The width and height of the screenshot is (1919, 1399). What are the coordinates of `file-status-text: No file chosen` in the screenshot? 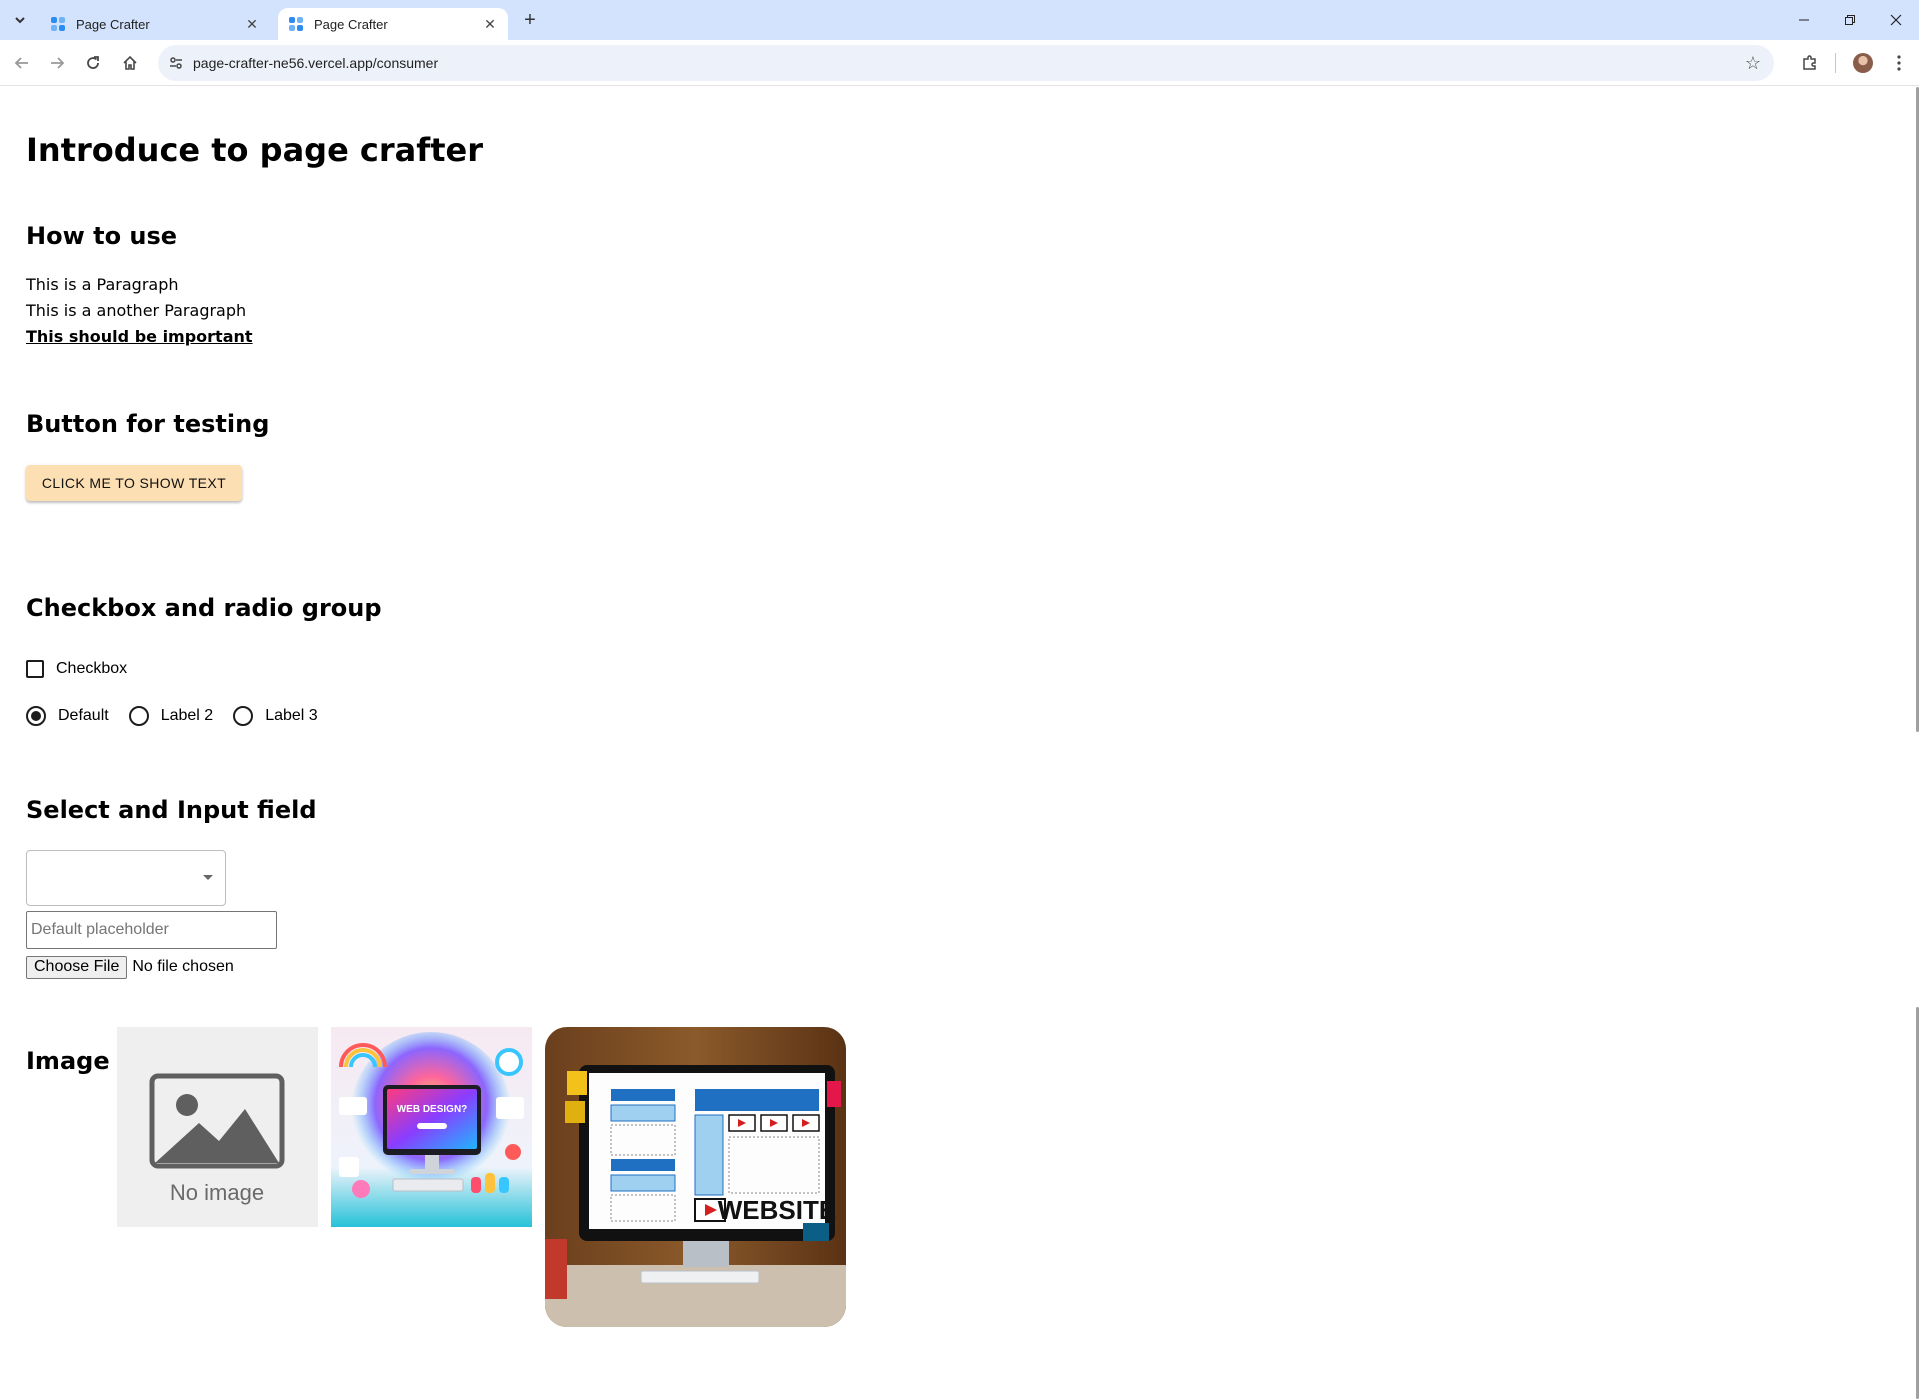 It's located at (183, 966).